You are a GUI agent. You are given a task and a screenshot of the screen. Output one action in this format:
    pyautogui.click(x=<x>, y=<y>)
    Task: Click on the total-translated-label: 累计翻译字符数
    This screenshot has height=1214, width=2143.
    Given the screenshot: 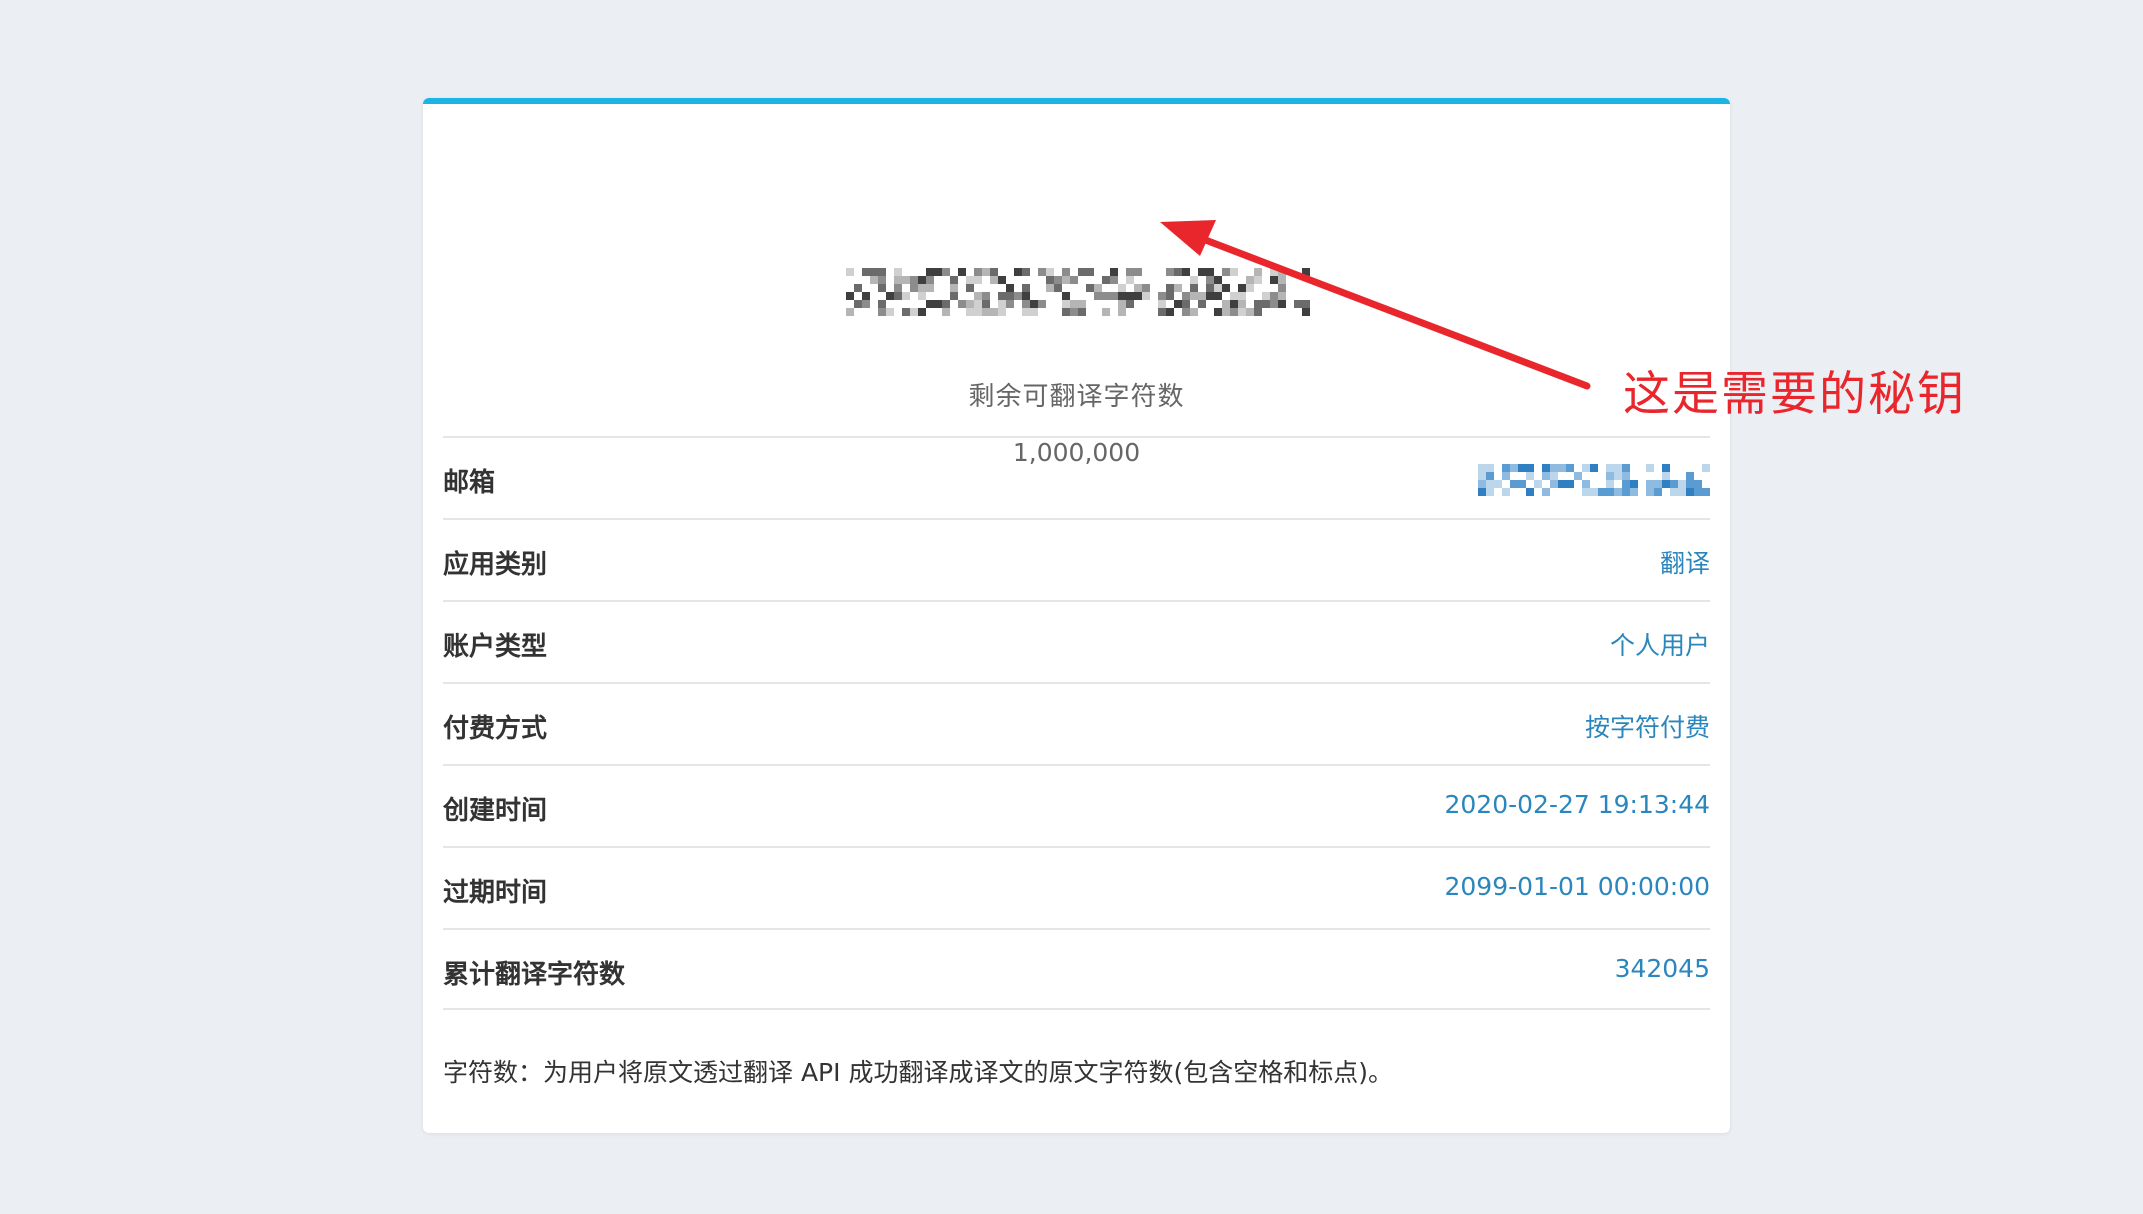 What is the action you would take?
    pyautogui.click(x=534, y=975)
    